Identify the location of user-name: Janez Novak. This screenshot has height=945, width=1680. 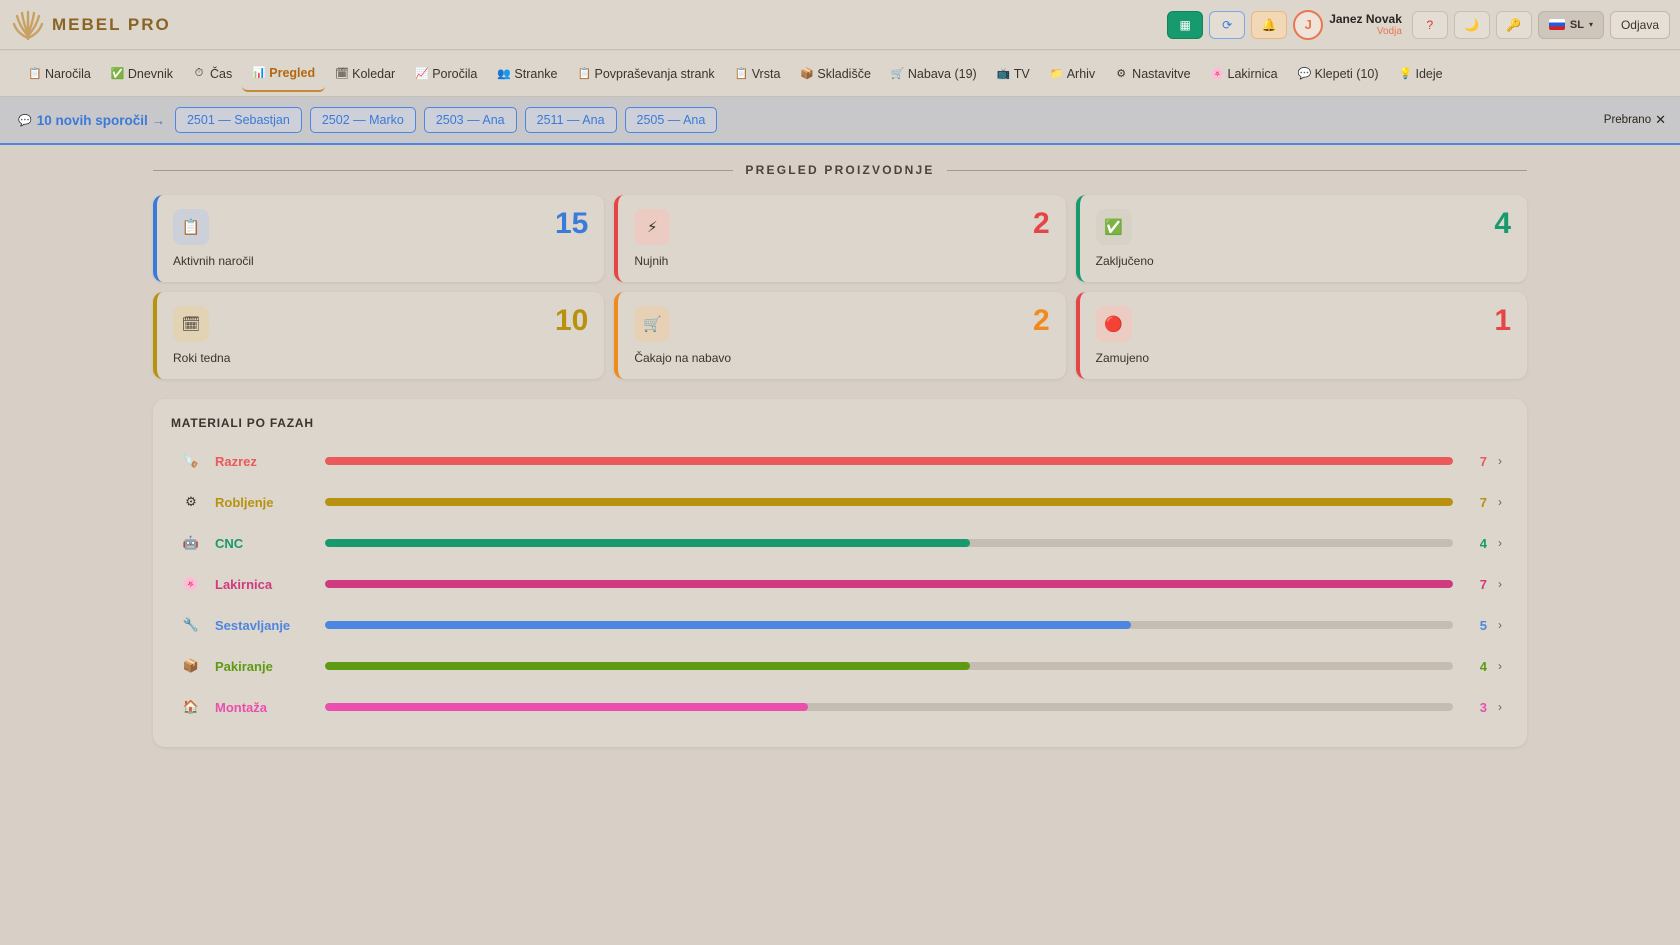
(1365, 19).